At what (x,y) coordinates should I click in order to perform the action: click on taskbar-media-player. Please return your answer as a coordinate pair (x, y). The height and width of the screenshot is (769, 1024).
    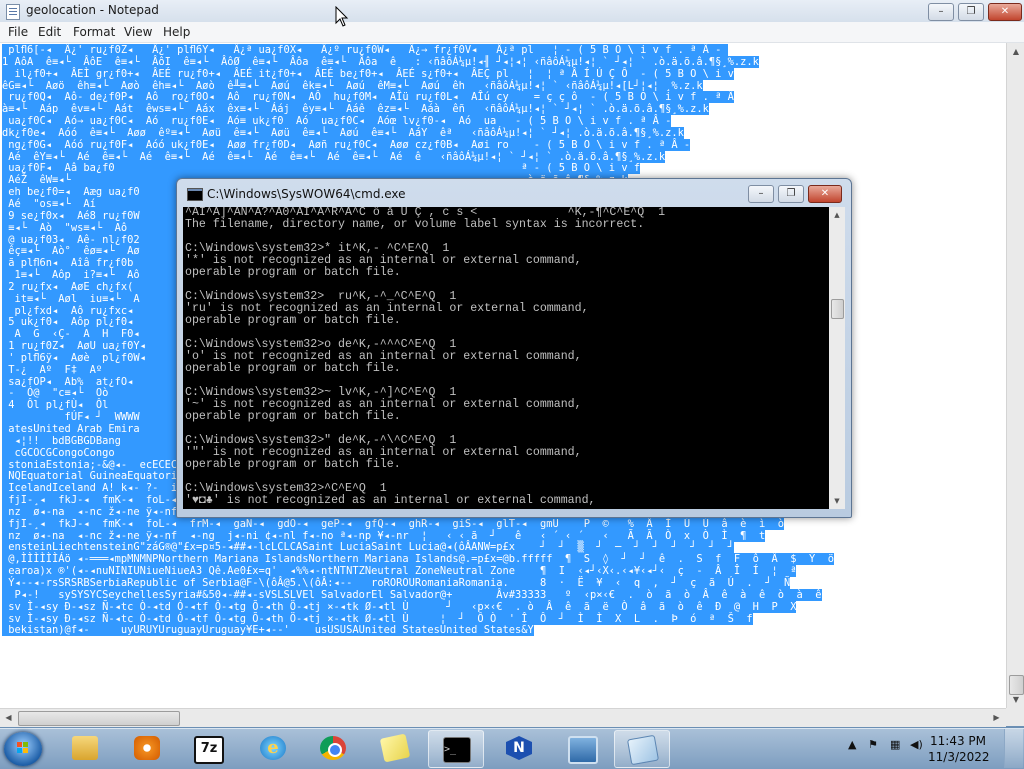
    Looking at the image, I should click on (147, 748).